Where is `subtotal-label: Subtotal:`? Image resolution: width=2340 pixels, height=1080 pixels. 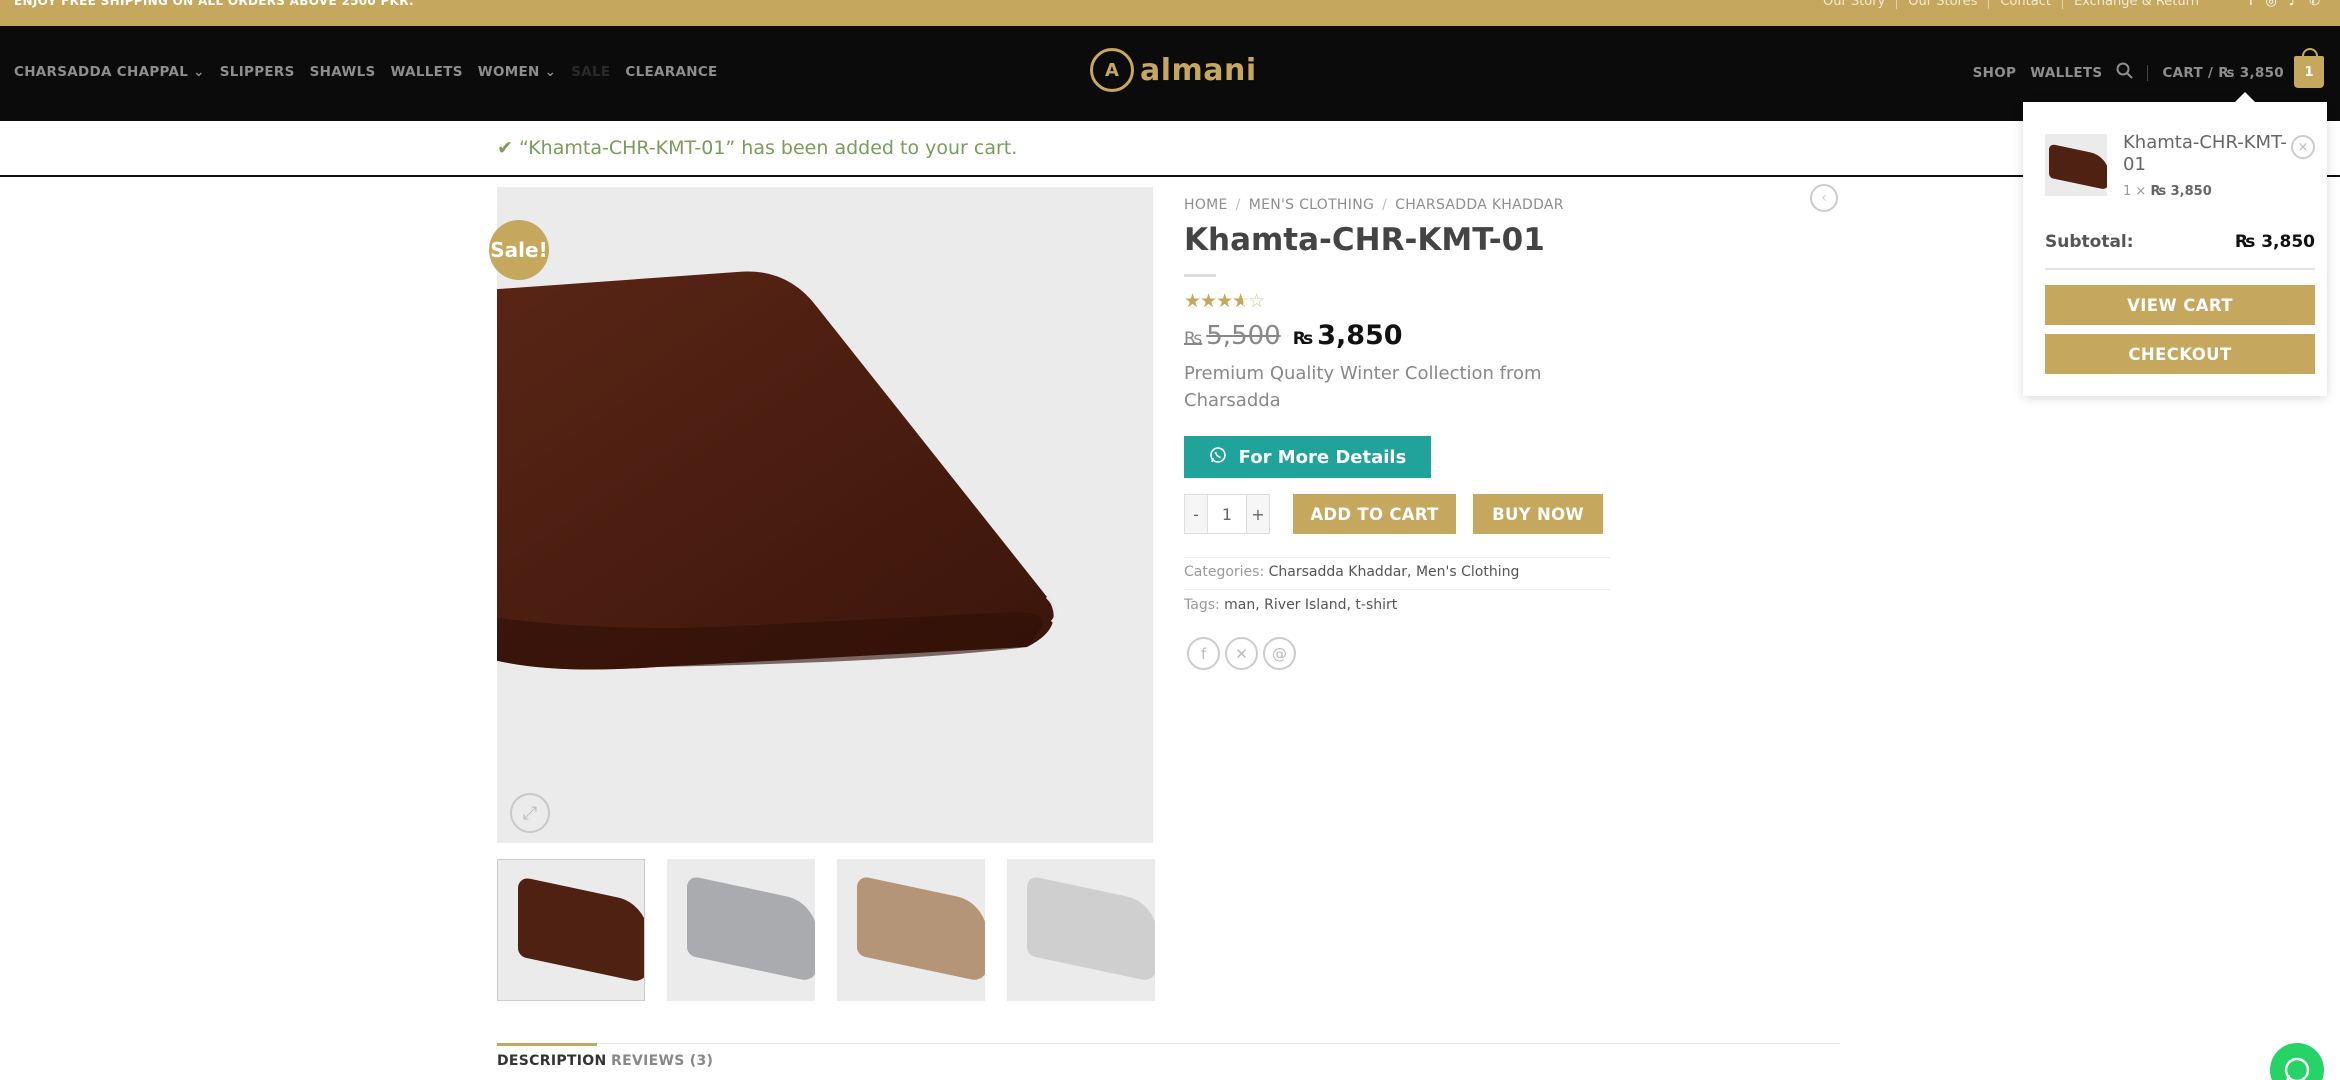
subtotal-label: Subtotal: is located at coordinates (2089, 242).